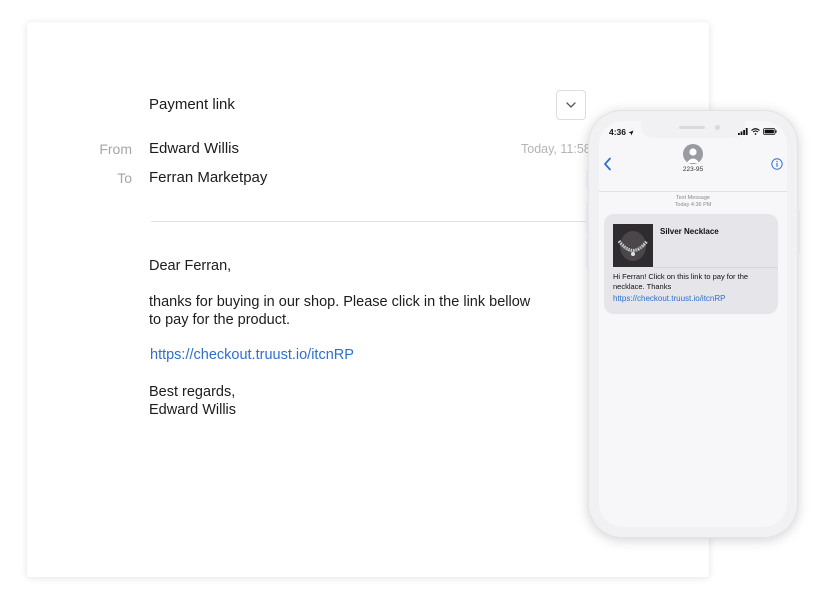 This screenshot has width=834, height=595. What do you see at coordinates (193, 410) in the screenshot?
I see `email-signature: Edward Willis` at bounding box center [193, 410].